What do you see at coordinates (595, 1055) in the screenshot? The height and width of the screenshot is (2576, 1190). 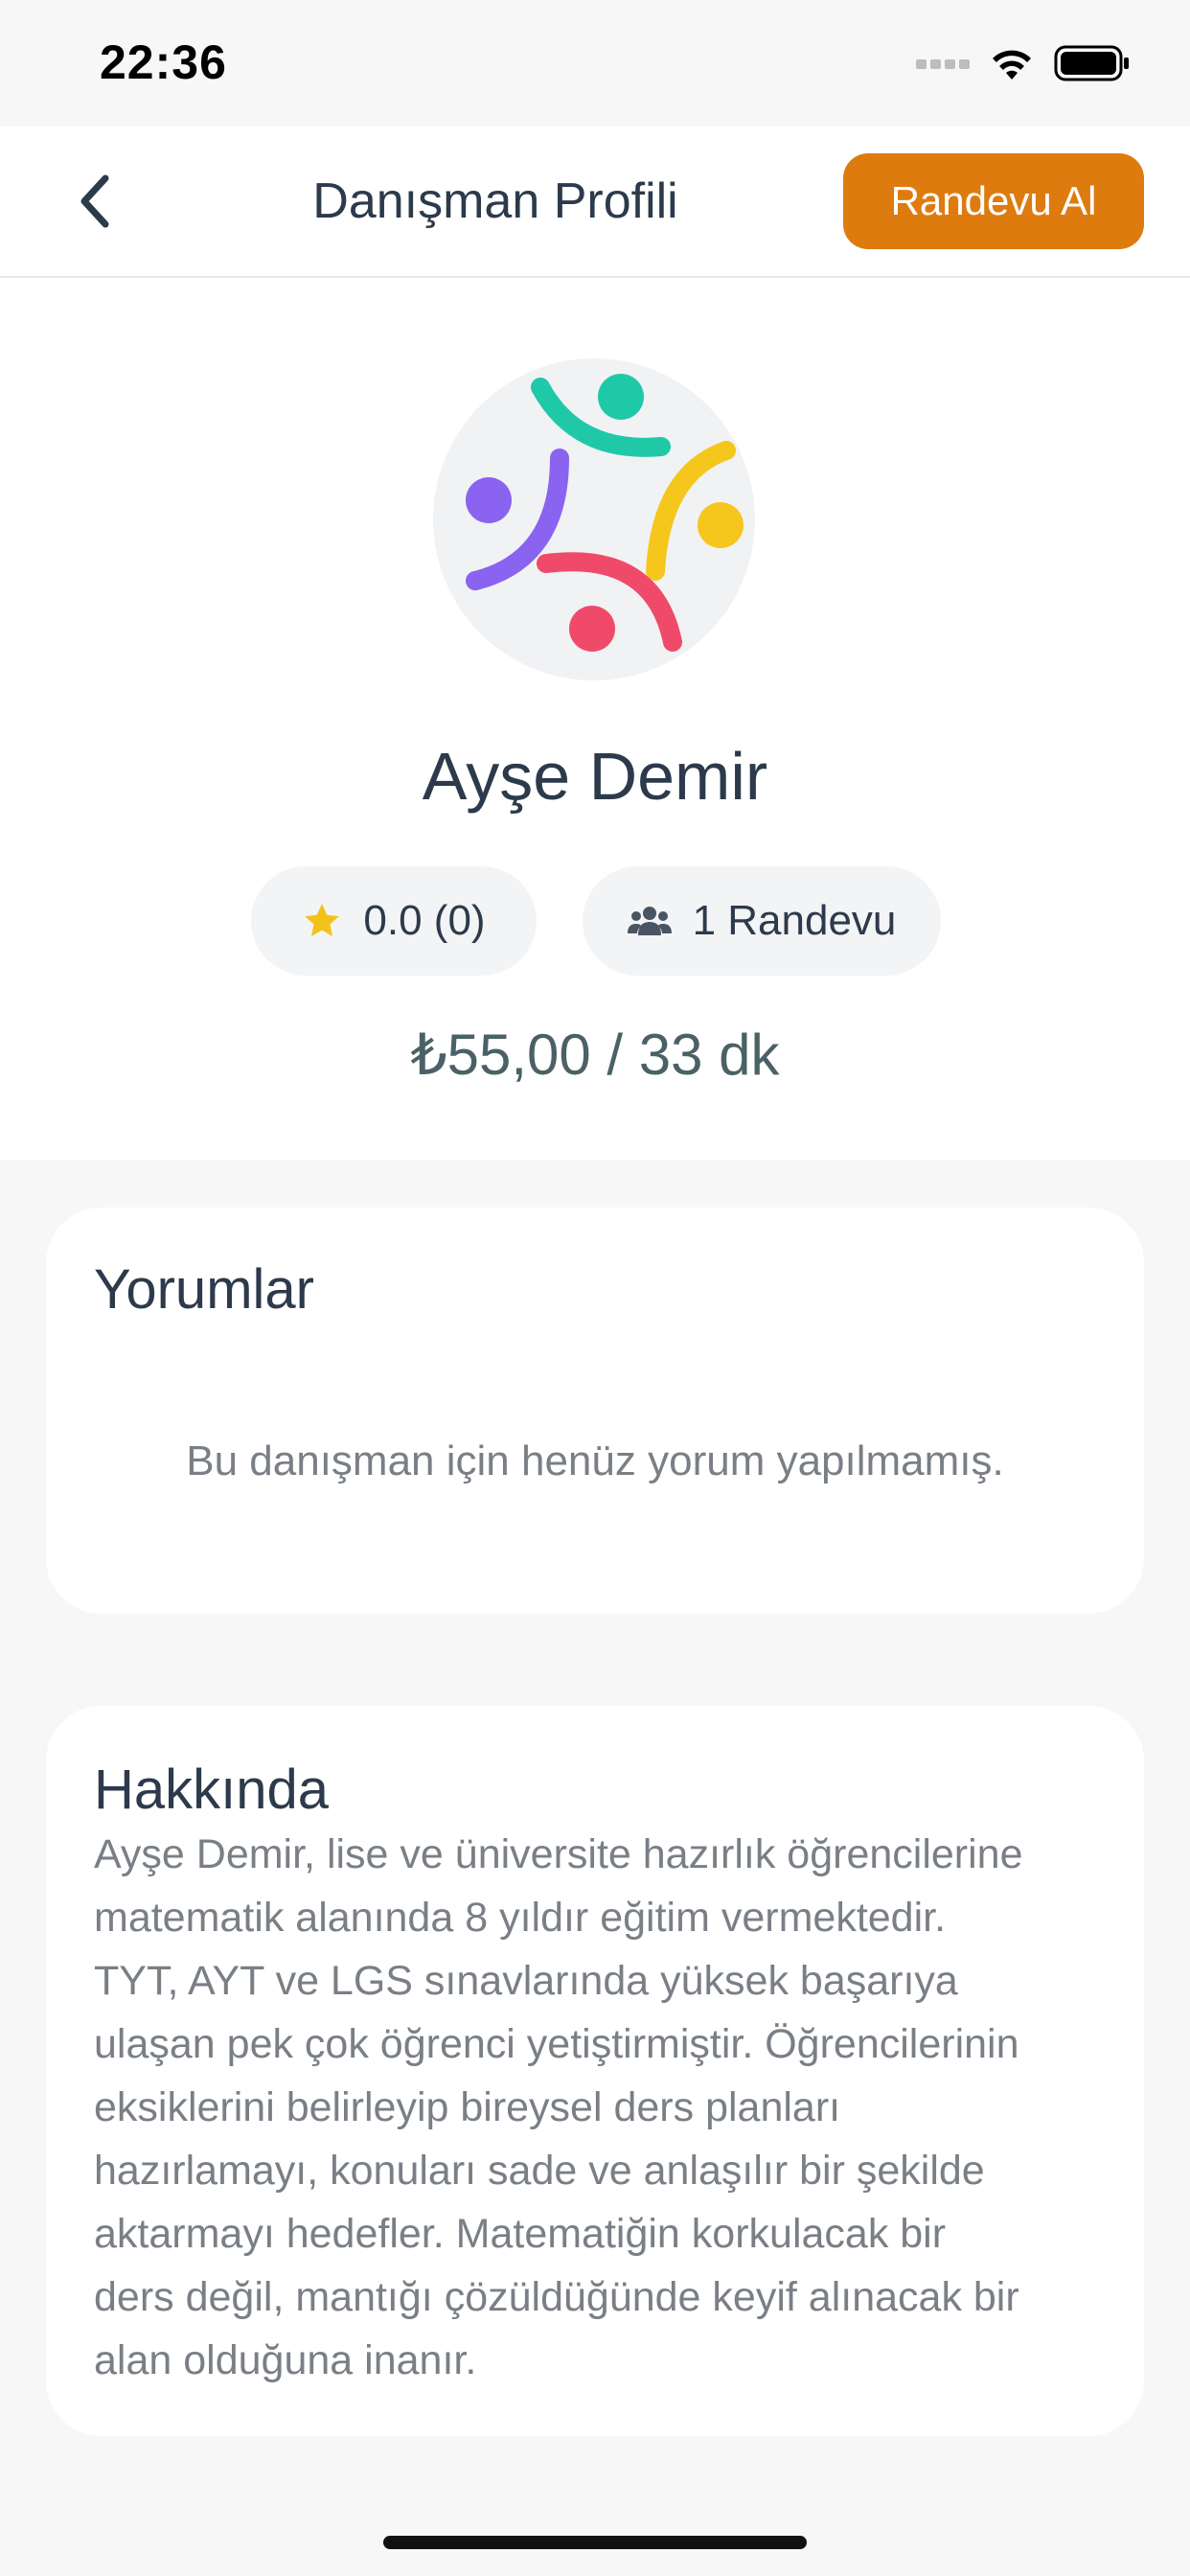 I see `session-price: ₺55,00 / 33 dk` at bounding box center [595, 1055].